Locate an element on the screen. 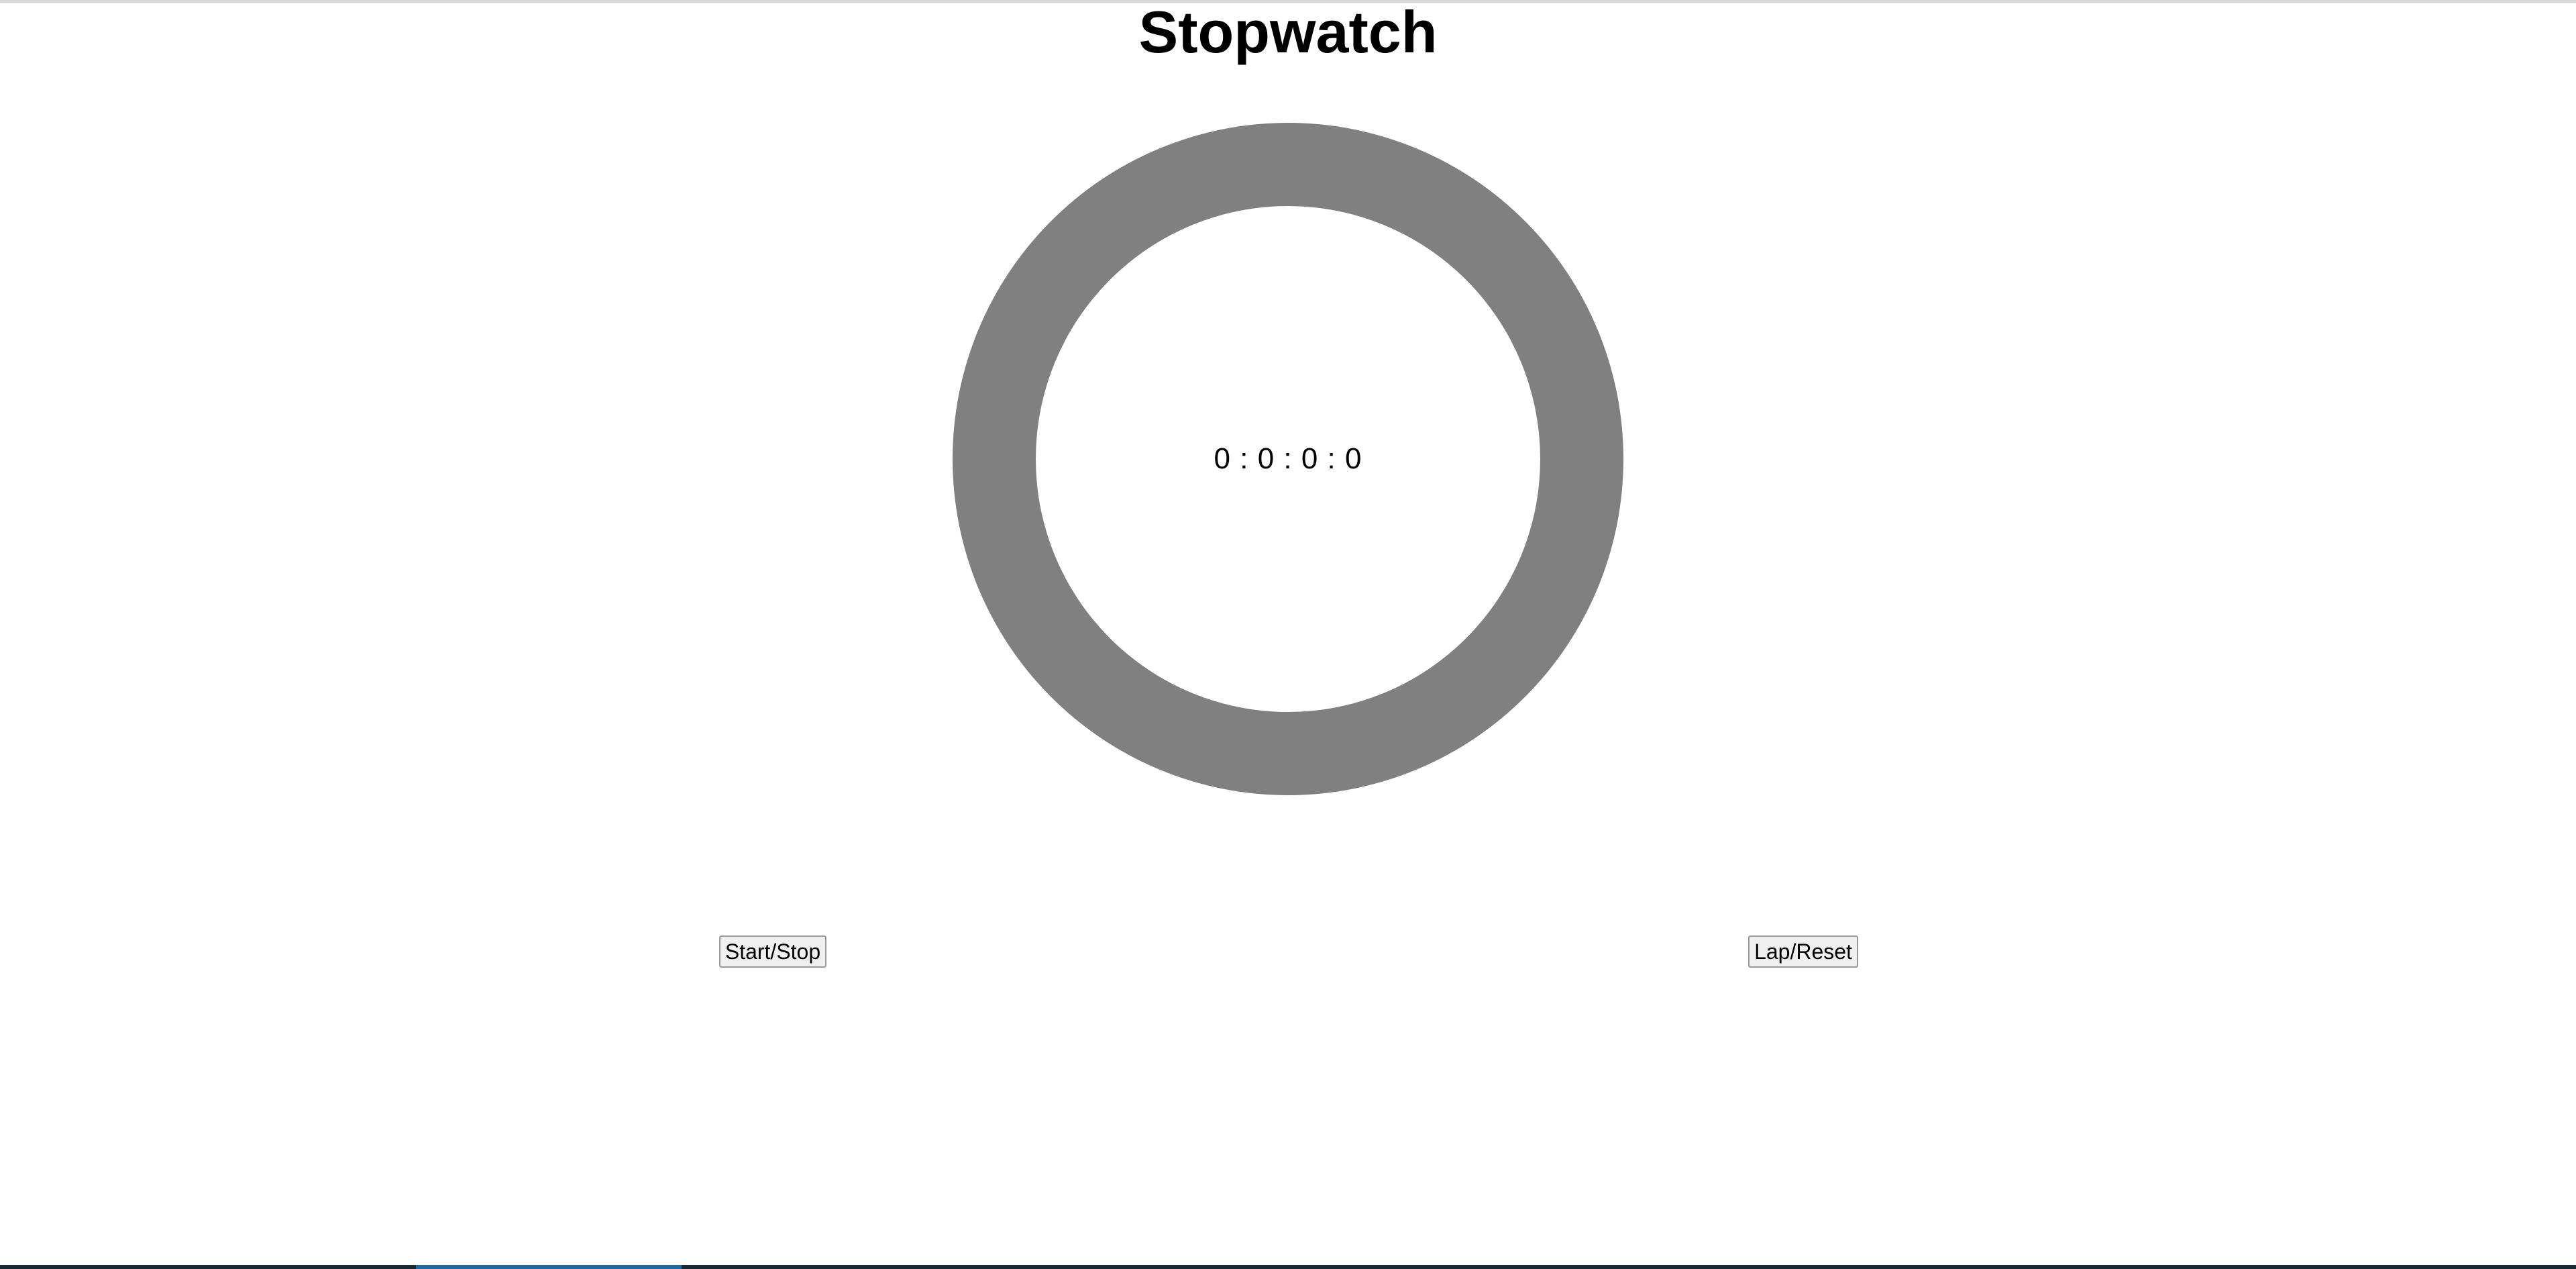  lap-reset-button: Lap/Reset is located at coordinates (1803, 951).